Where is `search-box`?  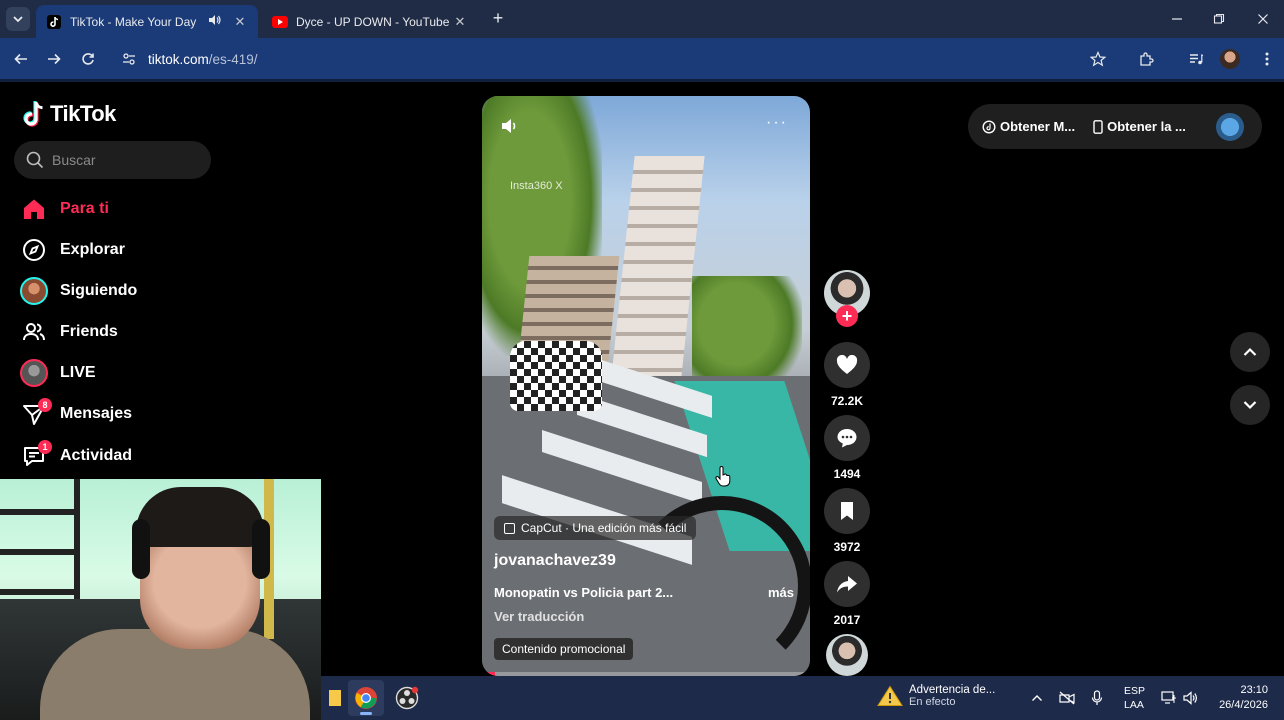
search-box is located at coordinates (112, 160).